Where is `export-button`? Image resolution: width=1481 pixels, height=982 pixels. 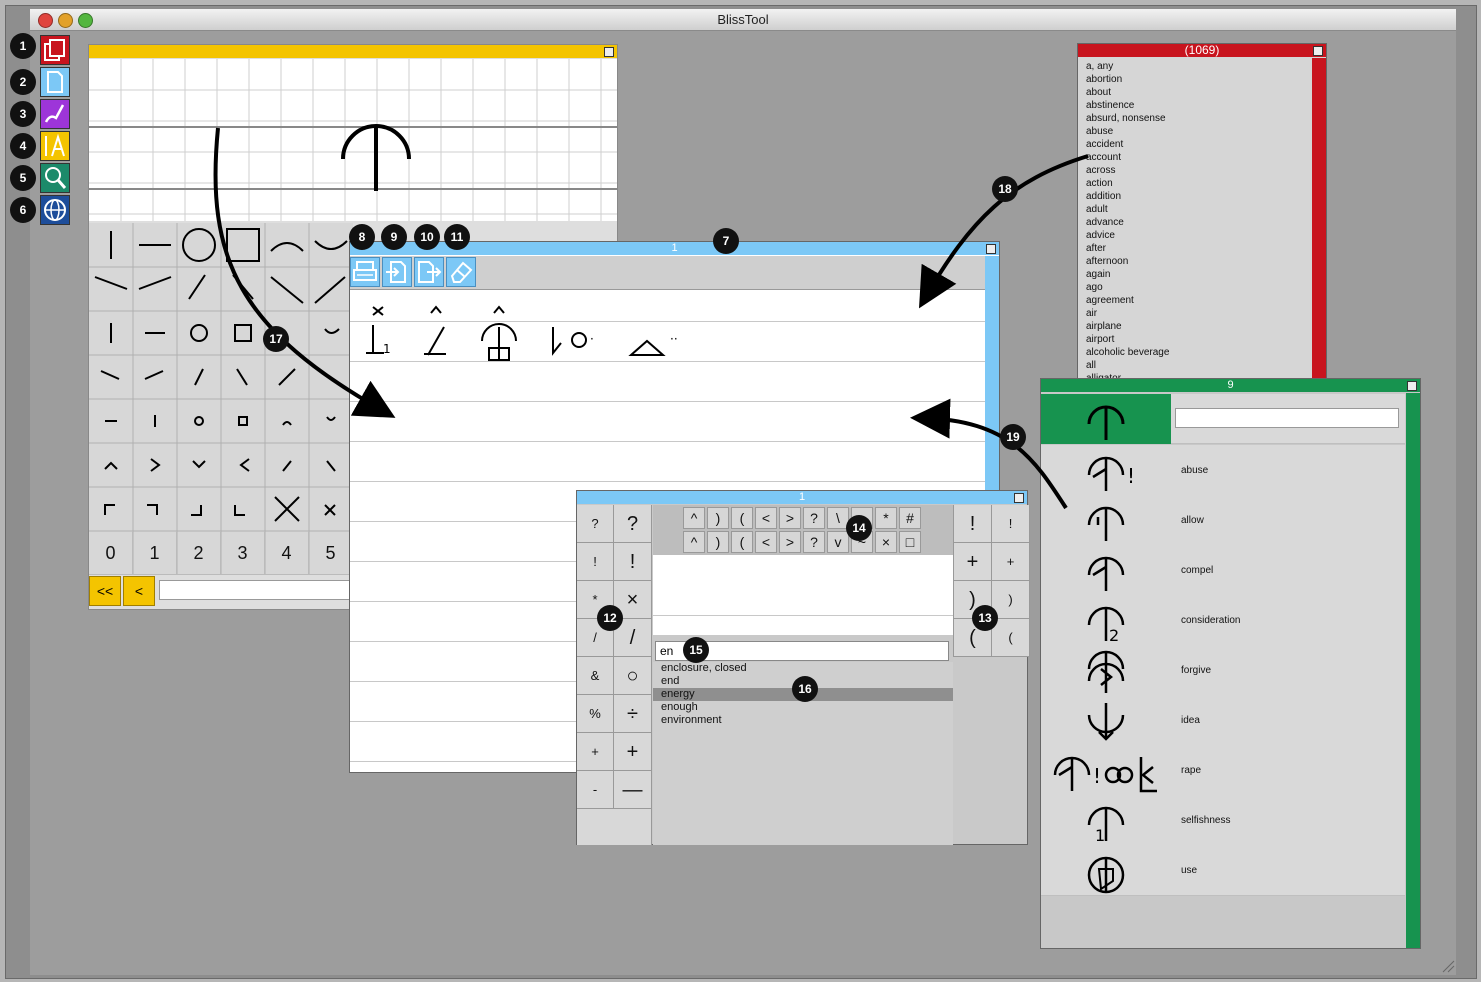
export-button is located at coordinates (429, 272).